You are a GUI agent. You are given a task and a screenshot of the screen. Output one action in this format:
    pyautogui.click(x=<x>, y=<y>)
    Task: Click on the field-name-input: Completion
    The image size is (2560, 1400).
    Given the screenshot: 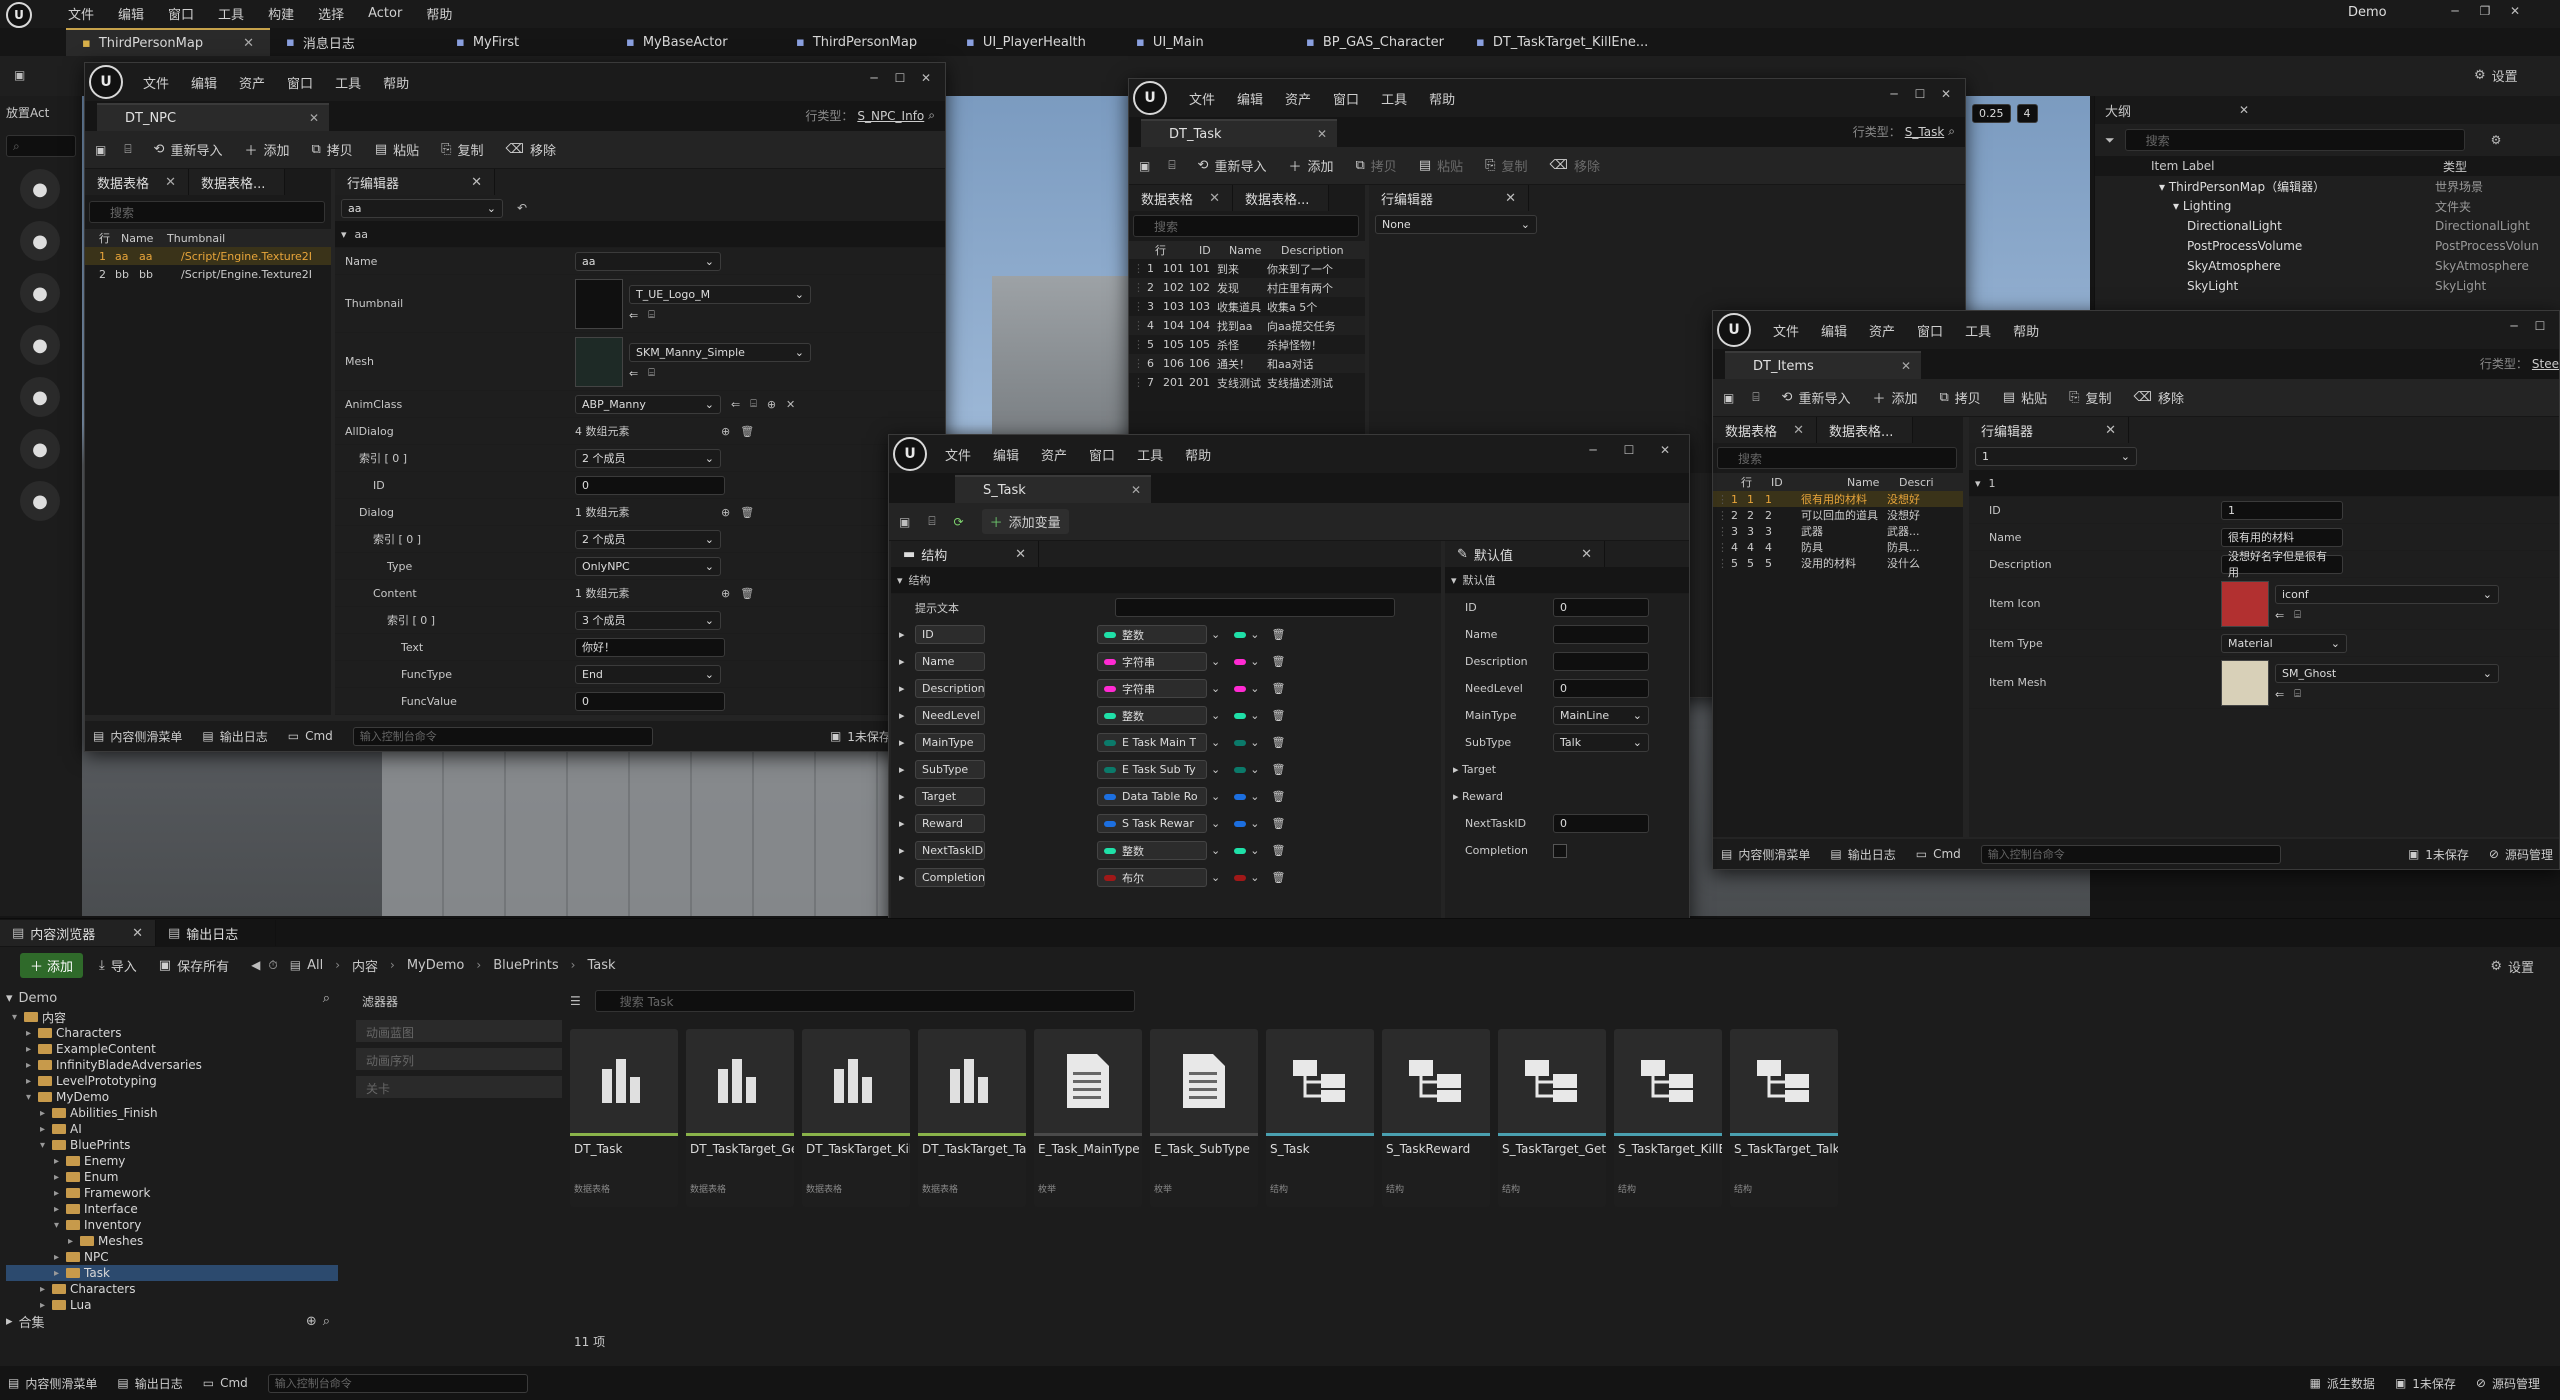 What is the action you would take?
    pyautogui.click(x=950, y=877)
    